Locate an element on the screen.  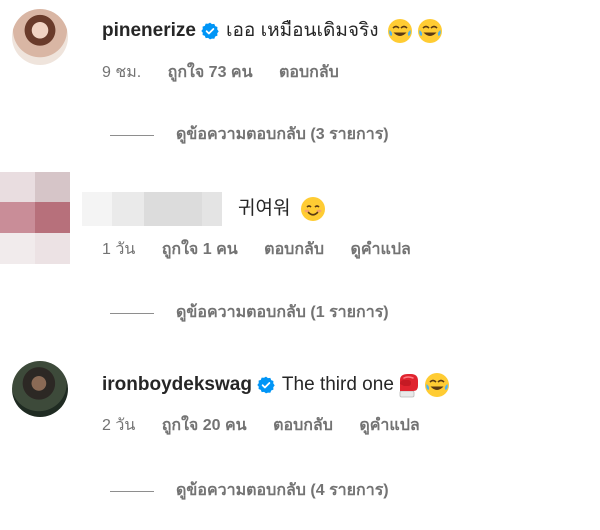
likes-count: ถูกใจ 20 คน is located at coordinates (204, 426).